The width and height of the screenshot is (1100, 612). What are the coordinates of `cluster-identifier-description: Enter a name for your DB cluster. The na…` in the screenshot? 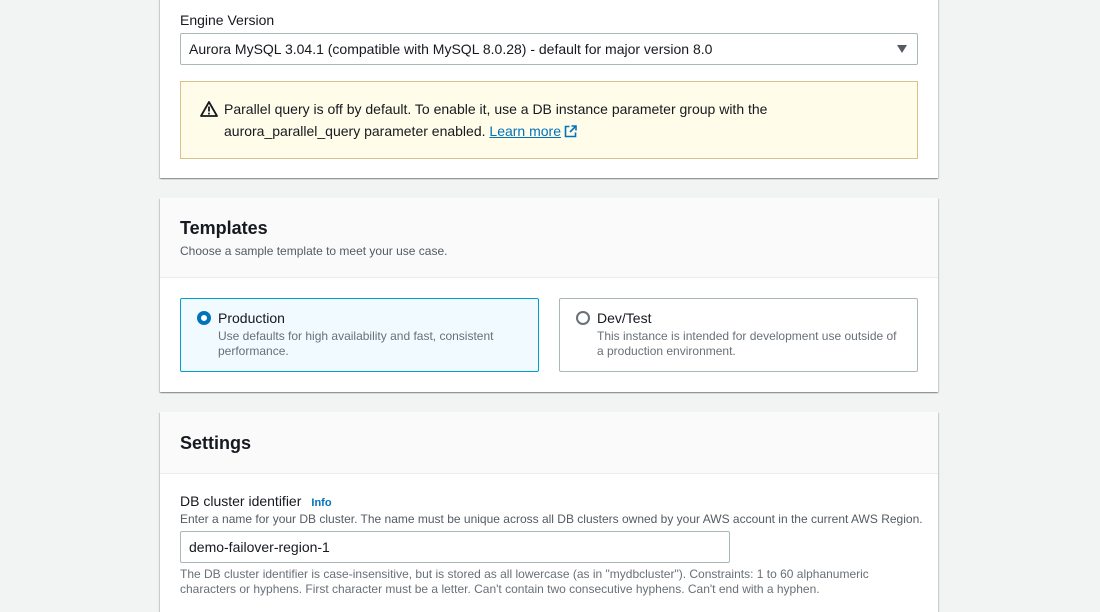 It's located at (551, 519).